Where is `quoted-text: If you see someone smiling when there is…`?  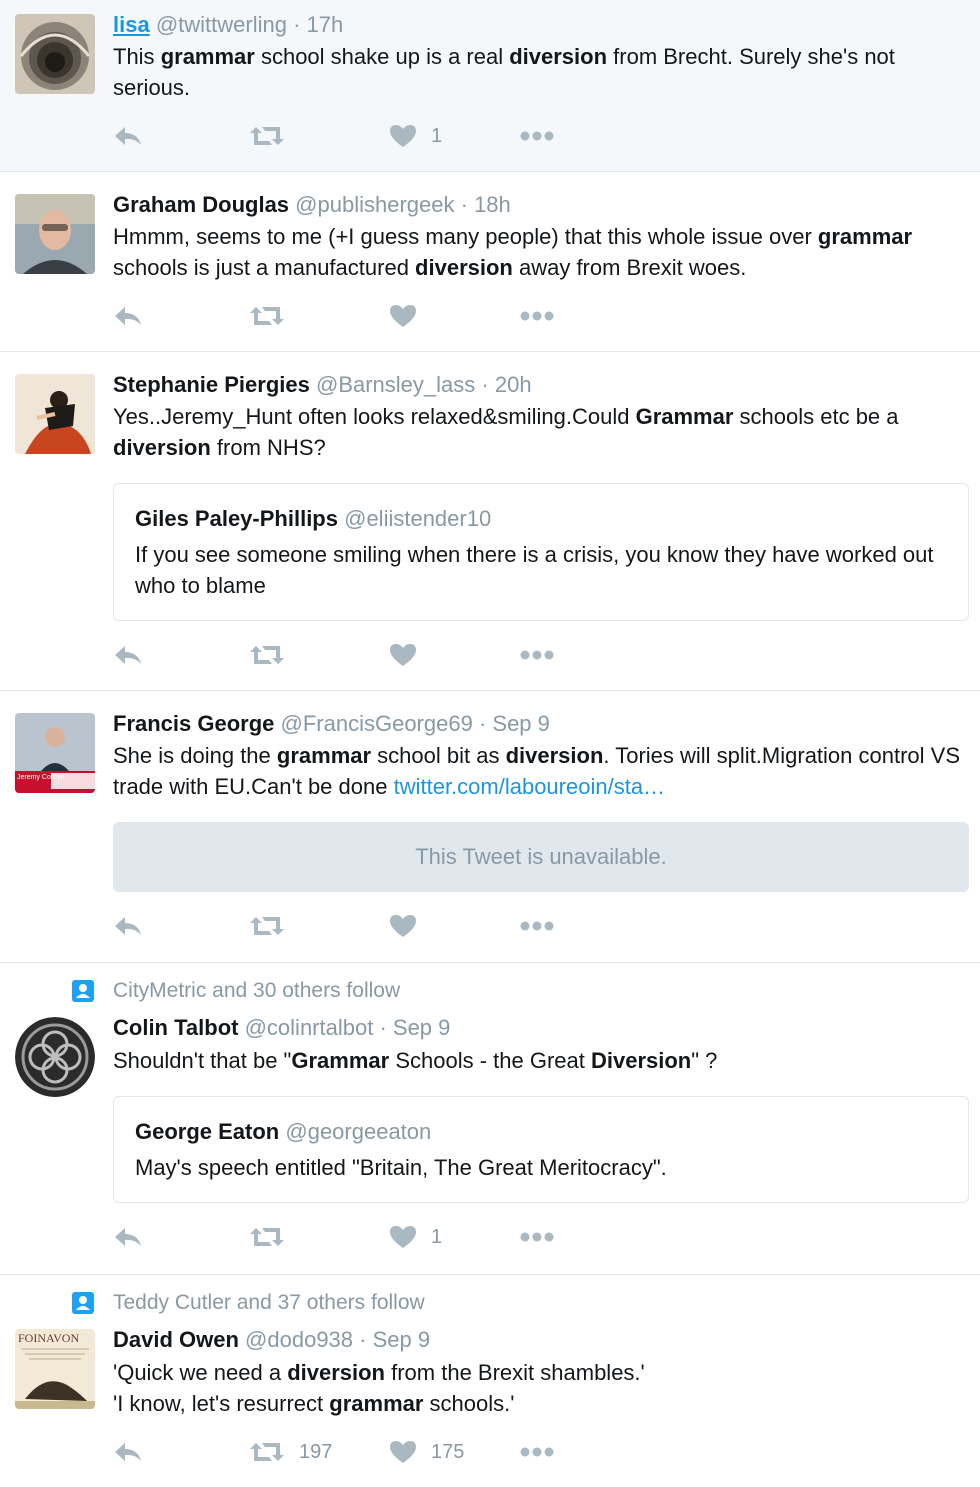
quoted-text: If you see someone smiling when there is… is located at coordinates (534, 570).